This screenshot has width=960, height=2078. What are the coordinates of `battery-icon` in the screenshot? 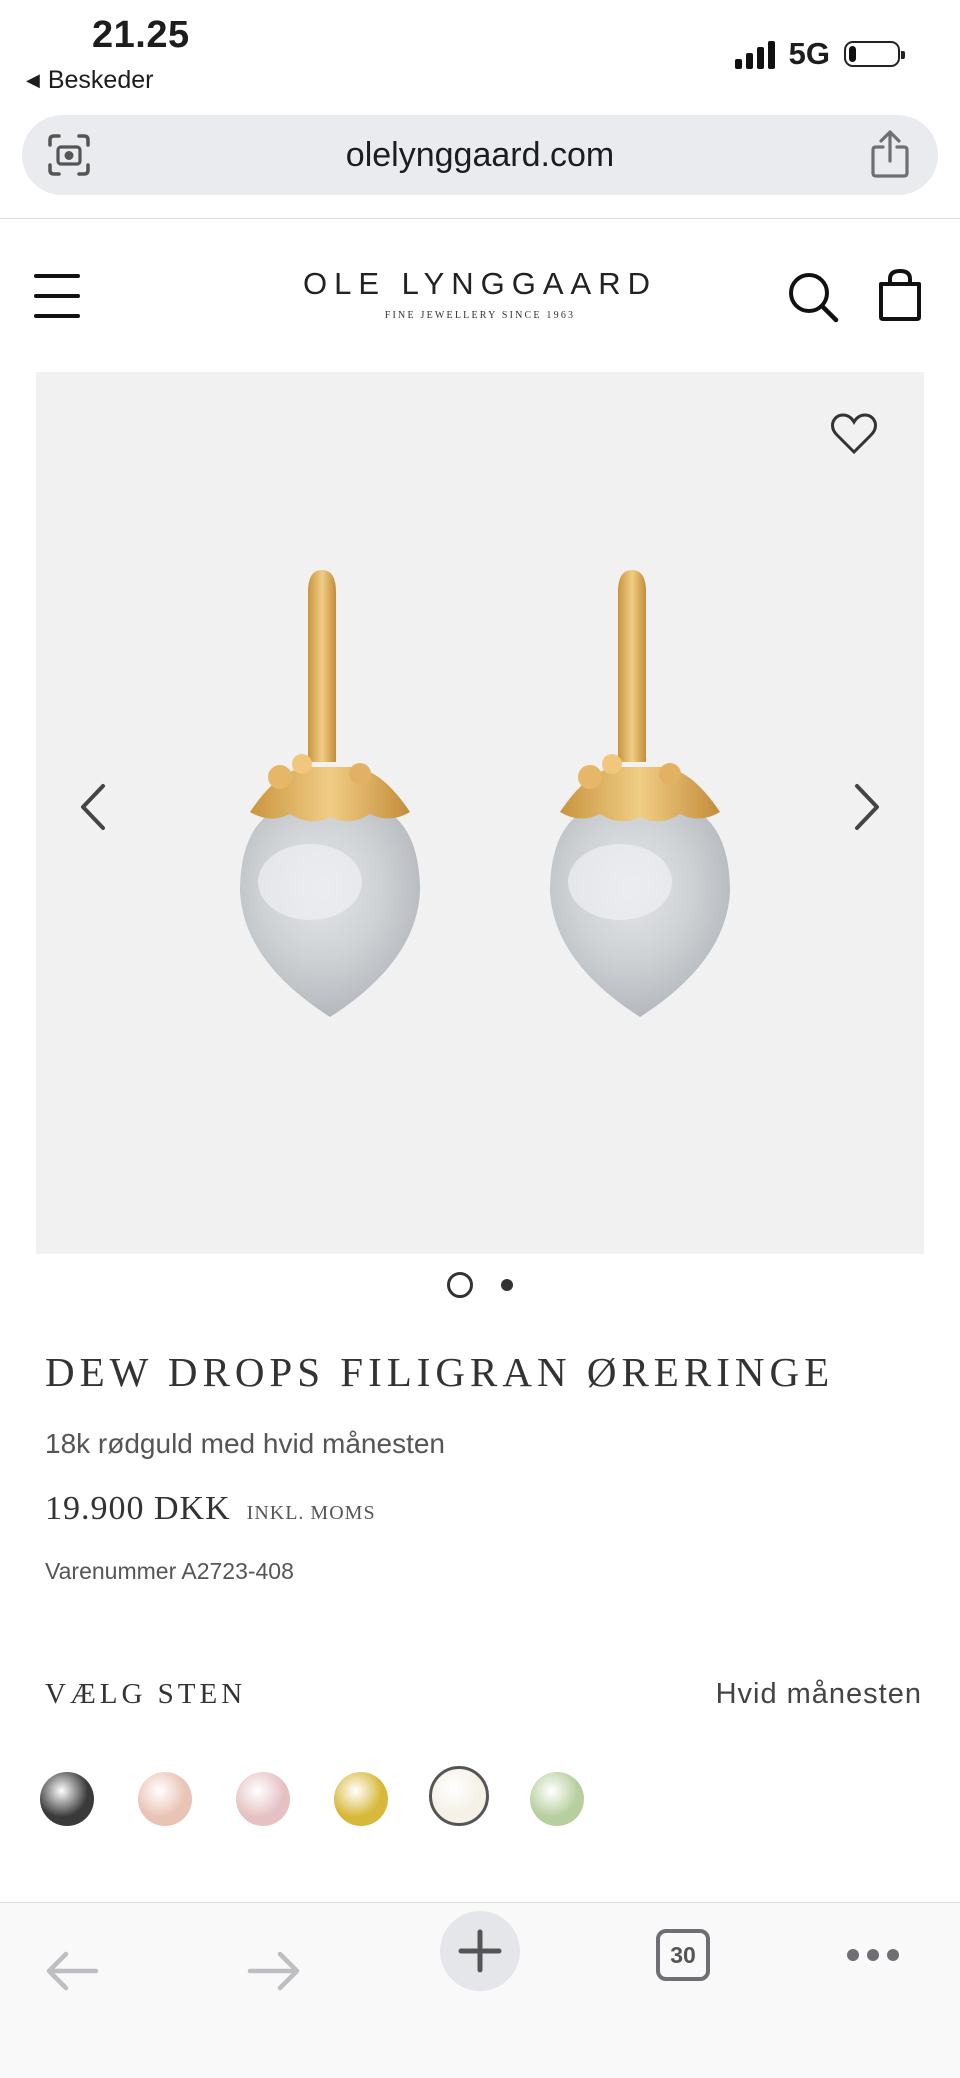 It's located at (874, 54).